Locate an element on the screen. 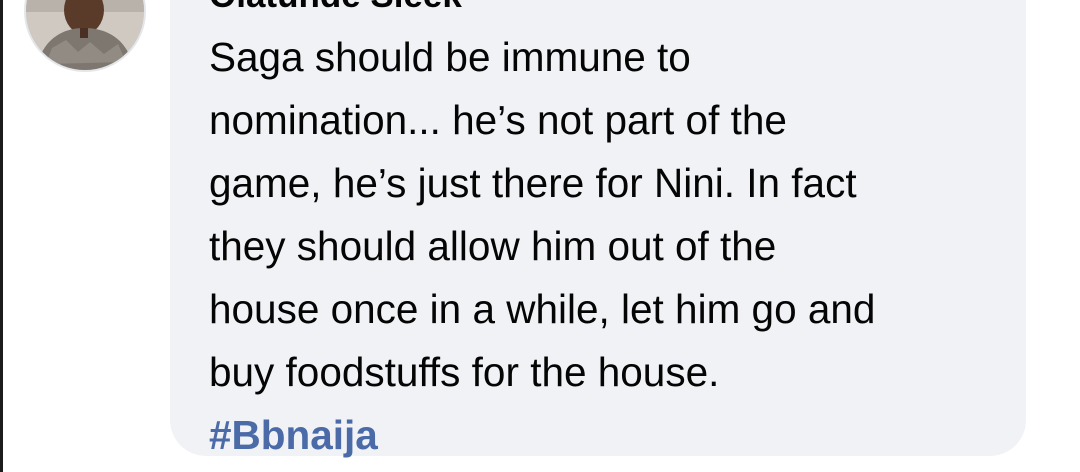  comment-text-line: game, he’s just there for Nini. In fact is located at coordinates (533, 183).